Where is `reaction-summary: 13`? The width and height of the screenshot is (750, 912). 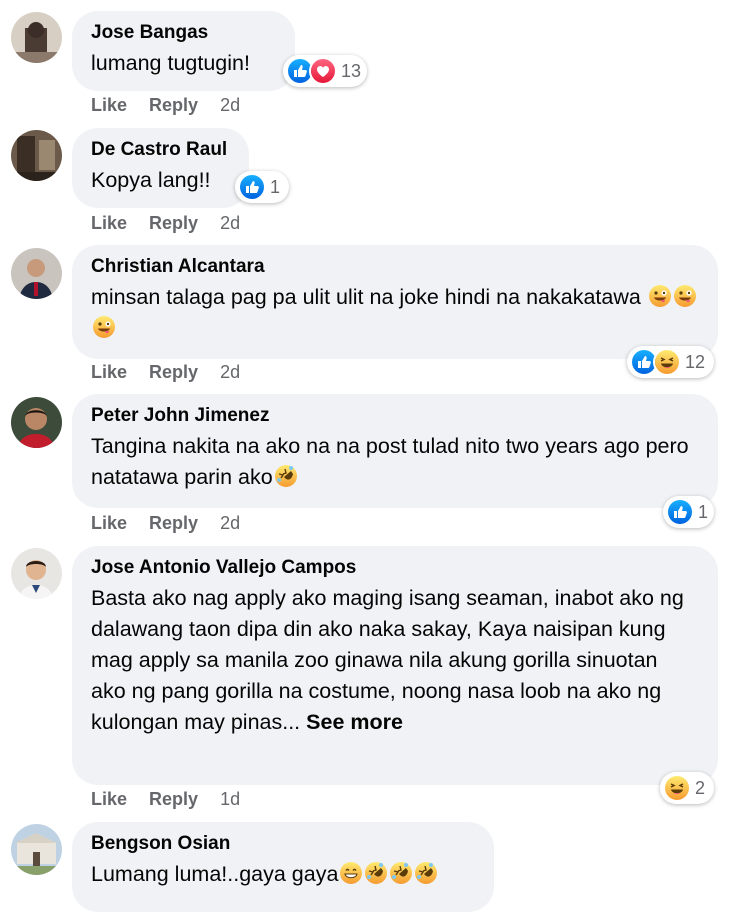
reaction-summary: 13 is located at coordinates (325, 71).